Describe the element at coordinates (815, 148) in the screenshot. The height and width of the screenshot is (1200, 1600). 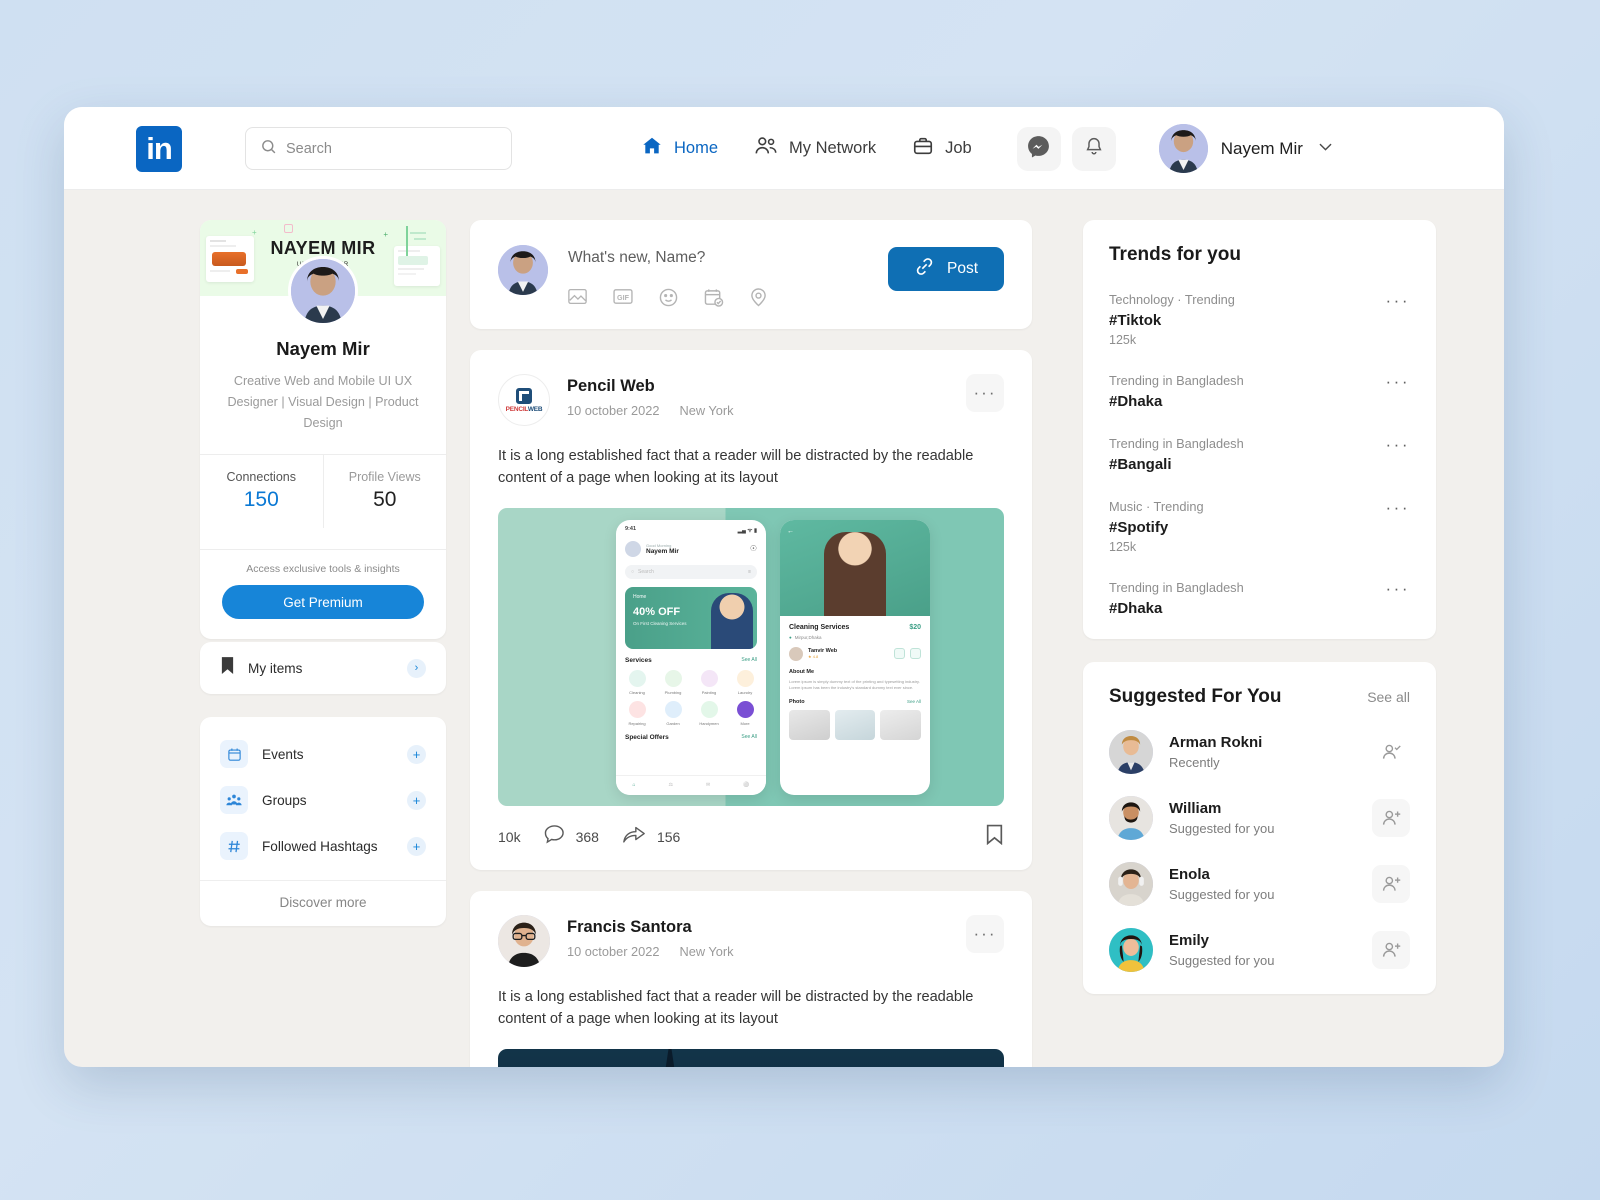
I see `nav-item-my-network: My Network` at that location.